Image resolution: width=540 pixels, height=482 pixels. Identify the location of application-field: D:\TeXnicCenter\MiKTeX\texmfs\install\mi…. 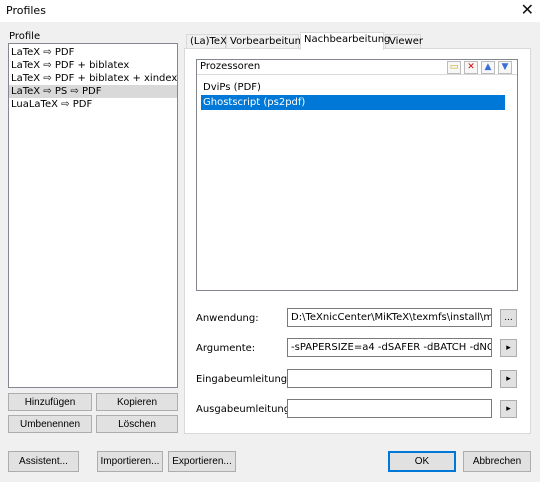
(389, 317).